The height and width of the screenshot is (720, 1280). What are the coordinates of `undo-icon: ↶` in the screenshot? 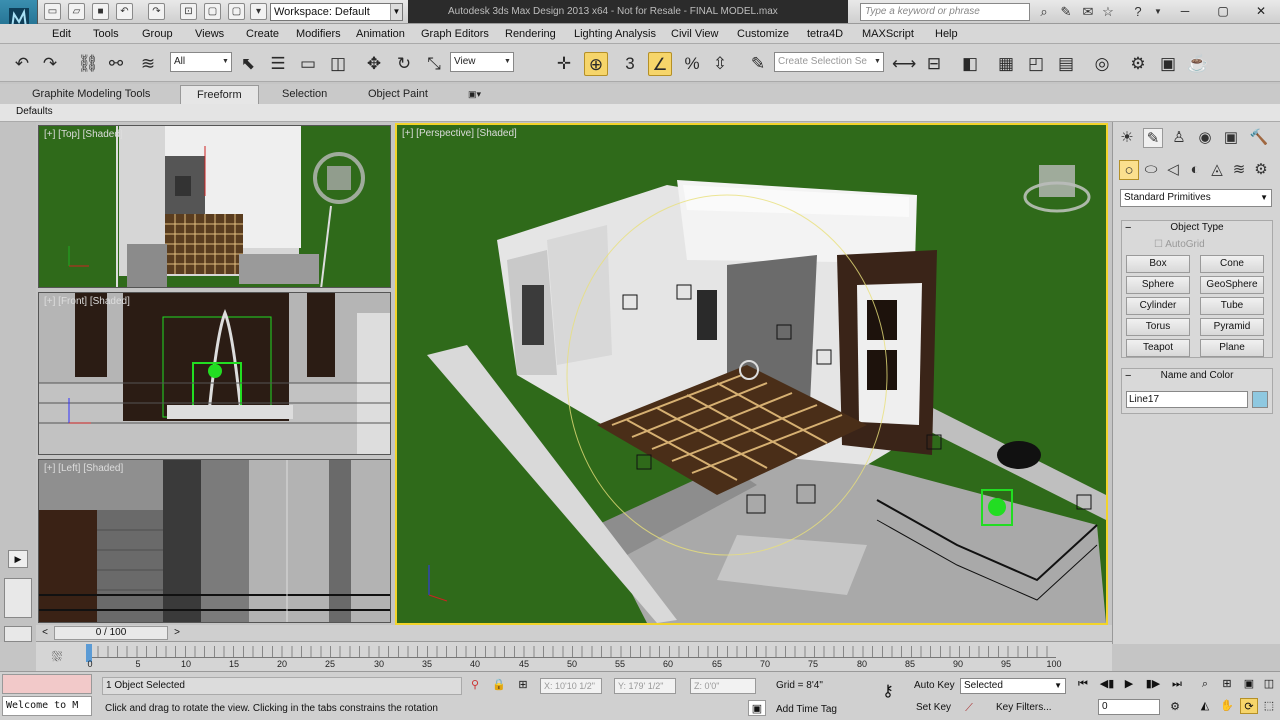 It's located at (124, 11).